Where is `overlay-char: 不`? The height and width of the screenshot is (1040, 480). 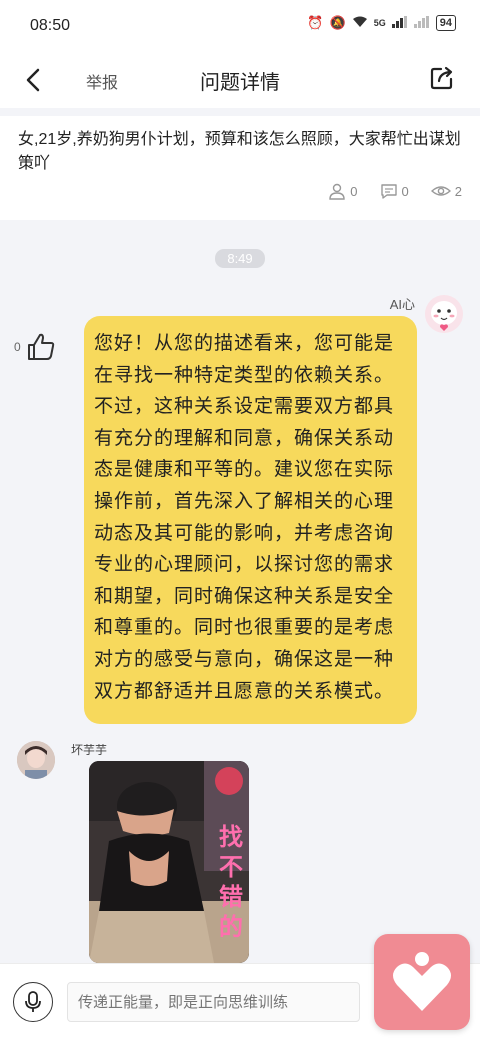 overlay-char: 不 is located at coordinates (231, 867).